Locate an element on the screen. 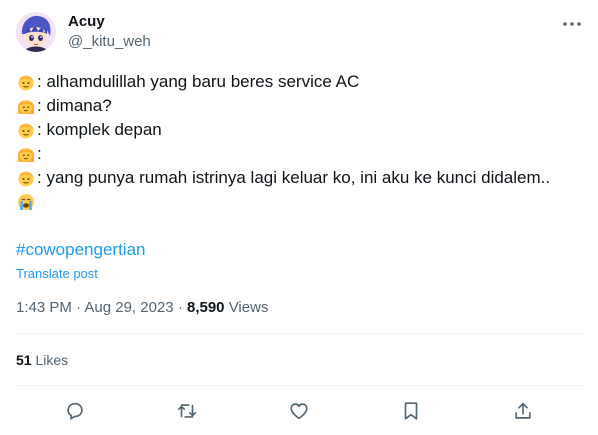 This screenshot has height=435, width=598. likes-count: 51 is located at coordinates (24, 360).